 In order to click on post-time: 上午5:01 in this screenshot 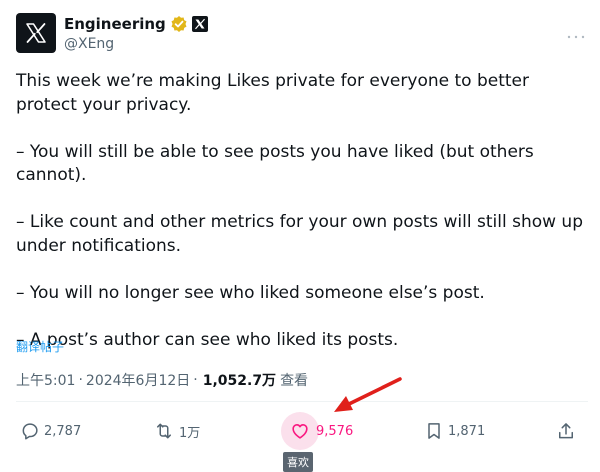, I will do `click(45, 380)`.